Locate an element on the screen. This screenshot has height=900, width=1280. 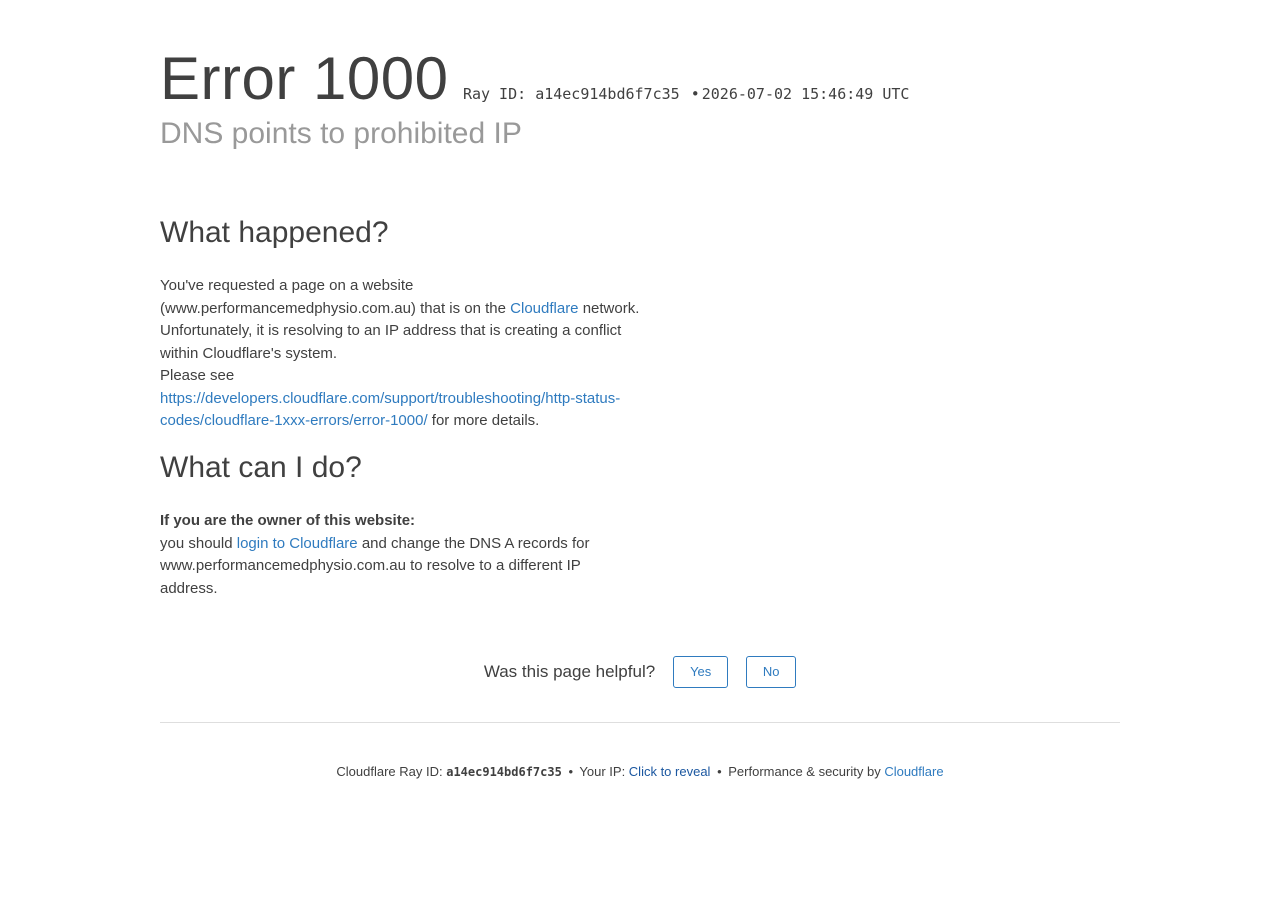
reveal-ip-button: Click to reveal is located at coordinates (670, 771).